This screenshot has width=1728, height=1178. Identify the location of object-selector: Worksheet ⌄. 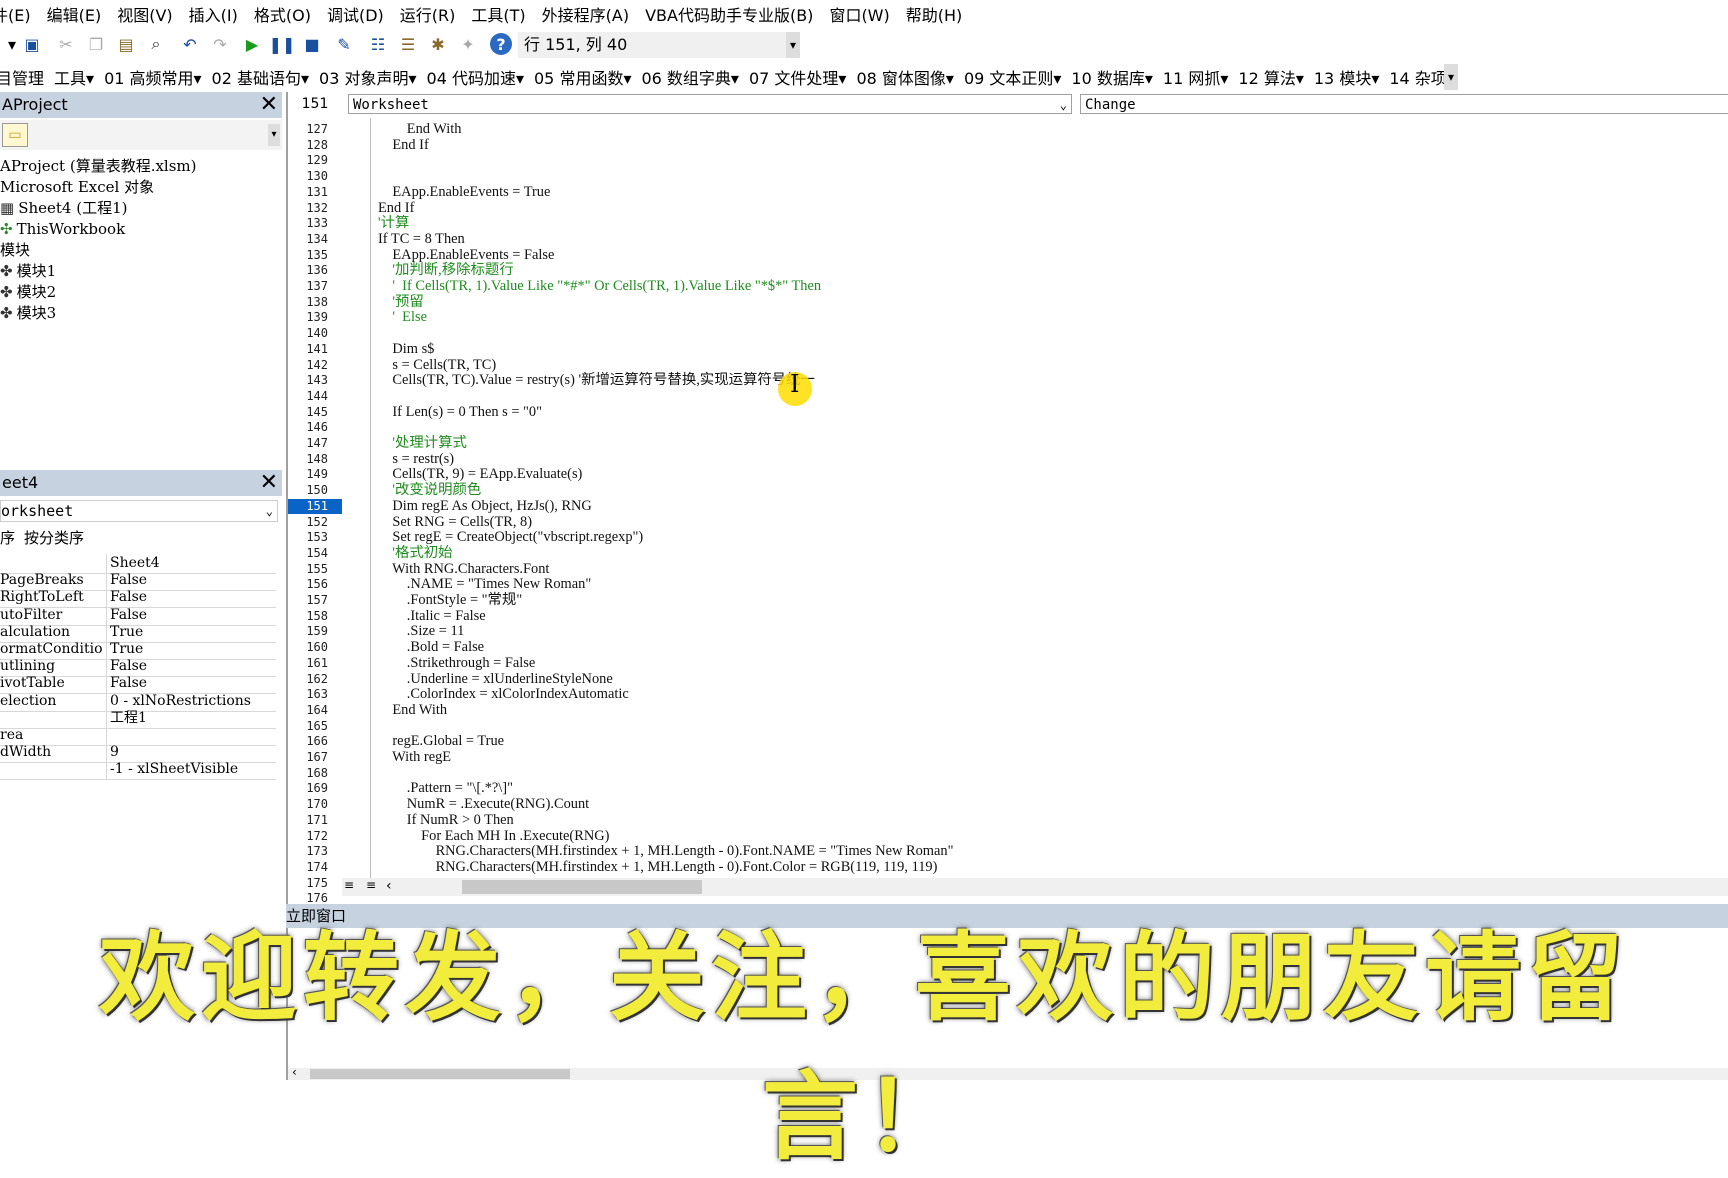
(710, 104).